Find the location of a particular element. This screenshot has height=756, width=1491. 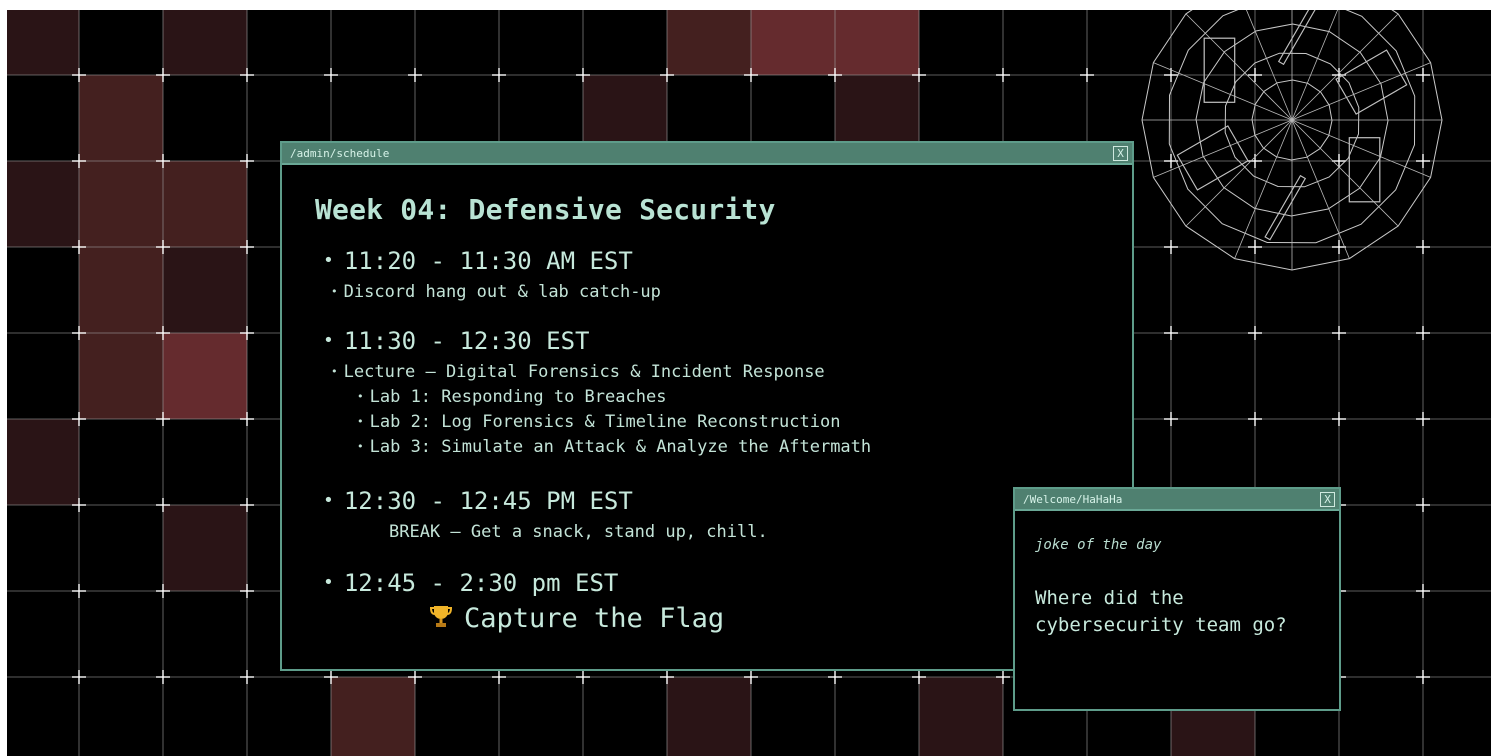

time-slot-3: • 12:30 - 12:45 PM EST is located at coordinates (478, 501).